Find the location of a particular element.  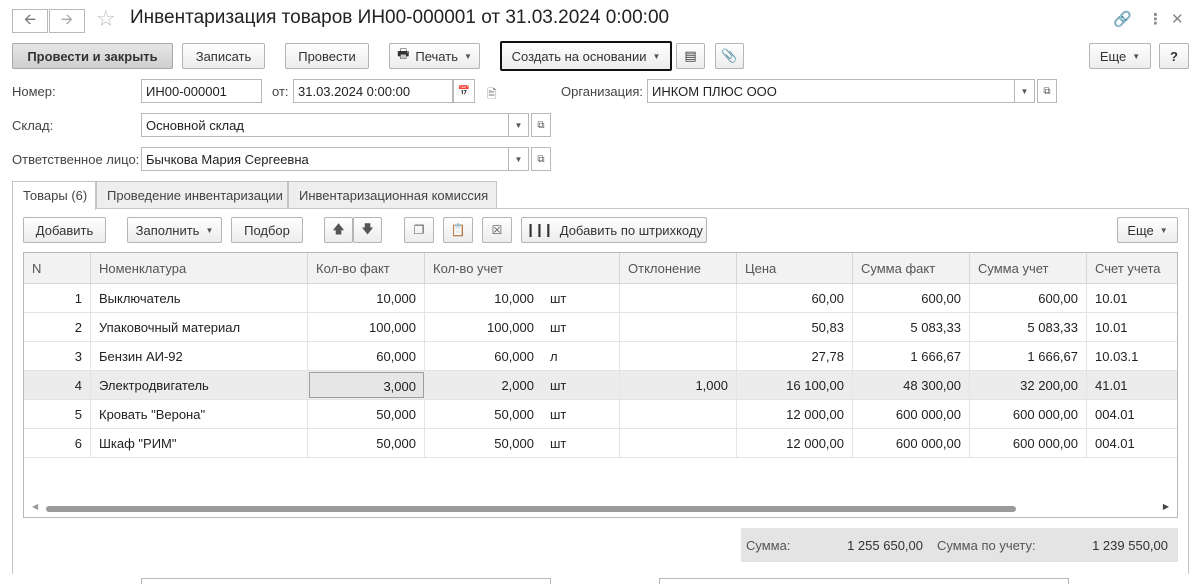

scrollbar-thumb is located at coordinates (531, 509).